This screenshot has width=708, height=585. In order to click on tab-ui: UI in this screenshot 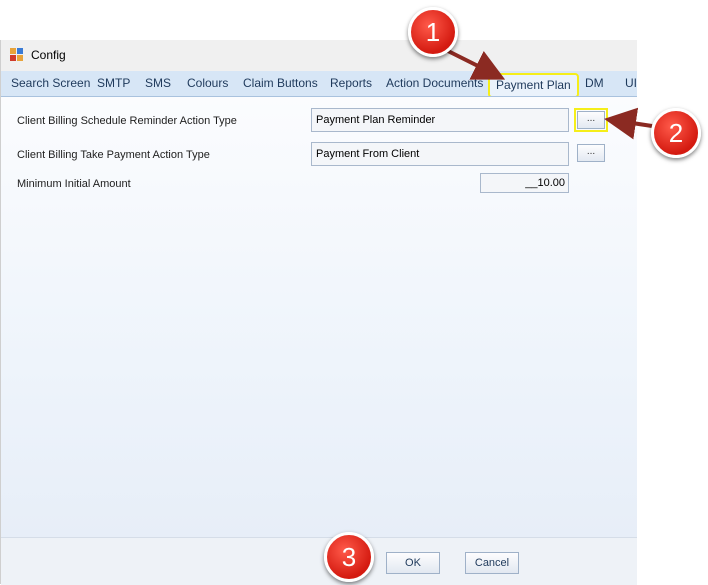, I will do `click(631, 83)`.